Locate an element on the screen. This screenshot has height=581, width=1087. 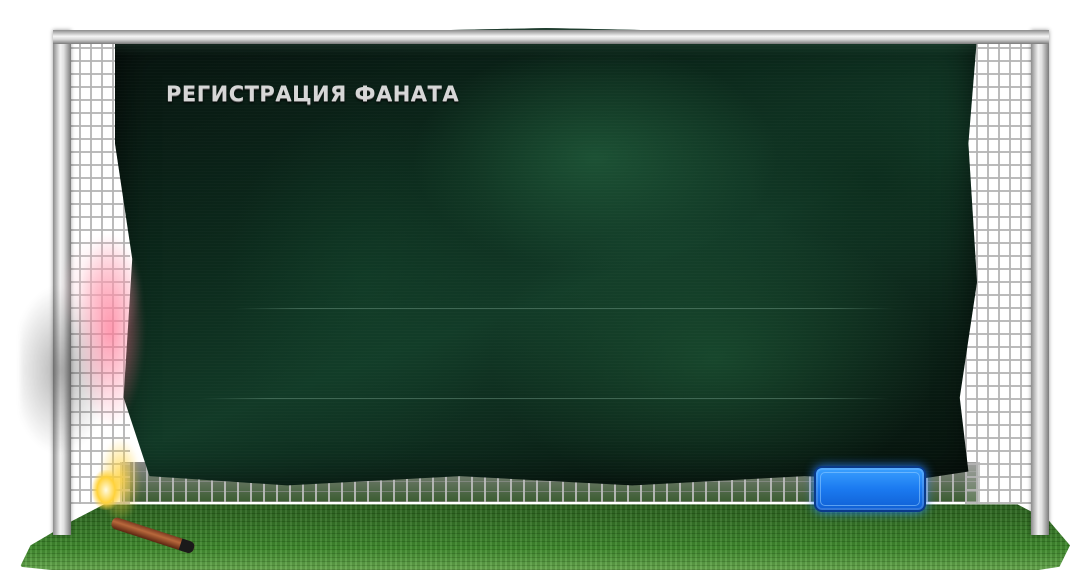
page-title: РЕГИСТРАЦИЯ ФАНАТА is located at coordinates (313, 94).